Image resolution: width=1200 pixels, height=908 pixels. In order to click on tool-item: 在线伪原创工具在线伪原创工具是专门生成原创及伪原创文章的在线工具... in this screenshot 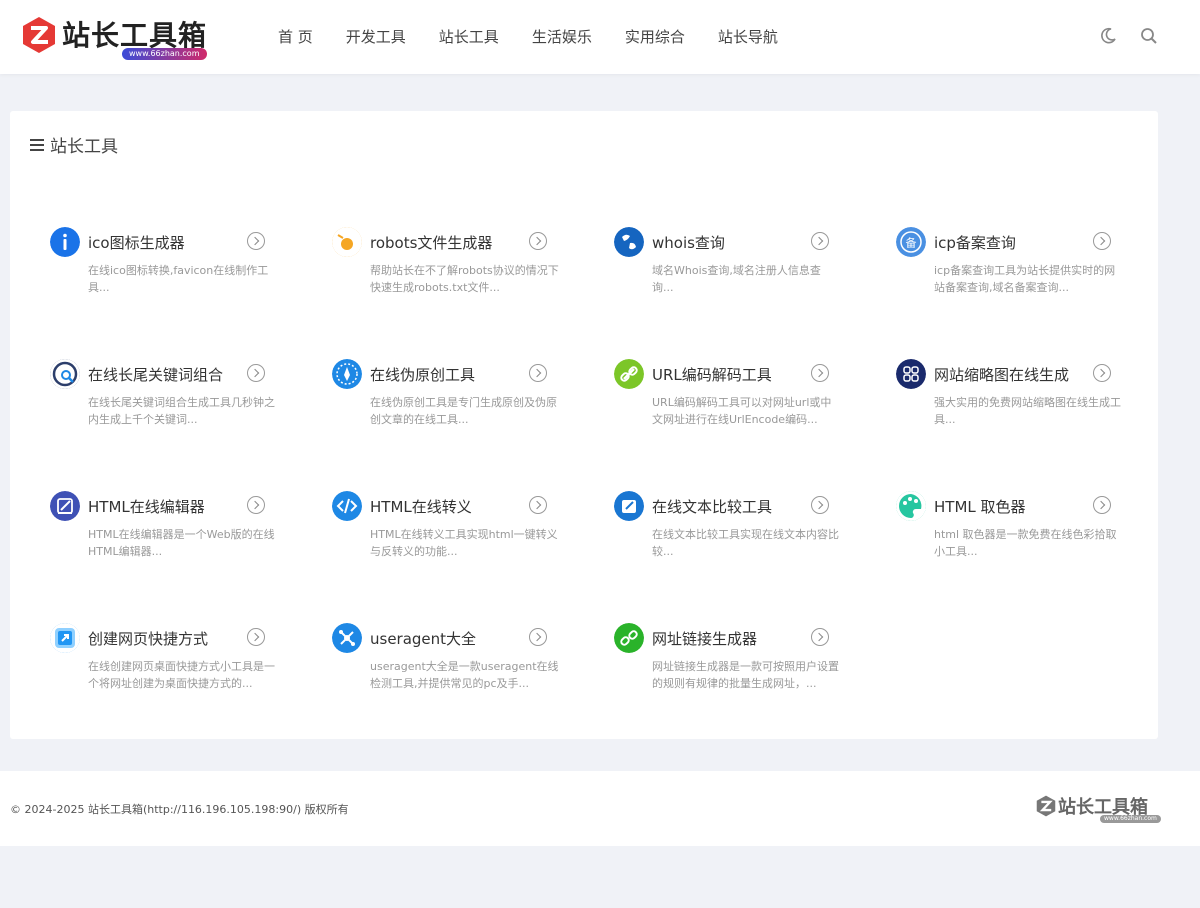, I will do `click(447, 399)`.